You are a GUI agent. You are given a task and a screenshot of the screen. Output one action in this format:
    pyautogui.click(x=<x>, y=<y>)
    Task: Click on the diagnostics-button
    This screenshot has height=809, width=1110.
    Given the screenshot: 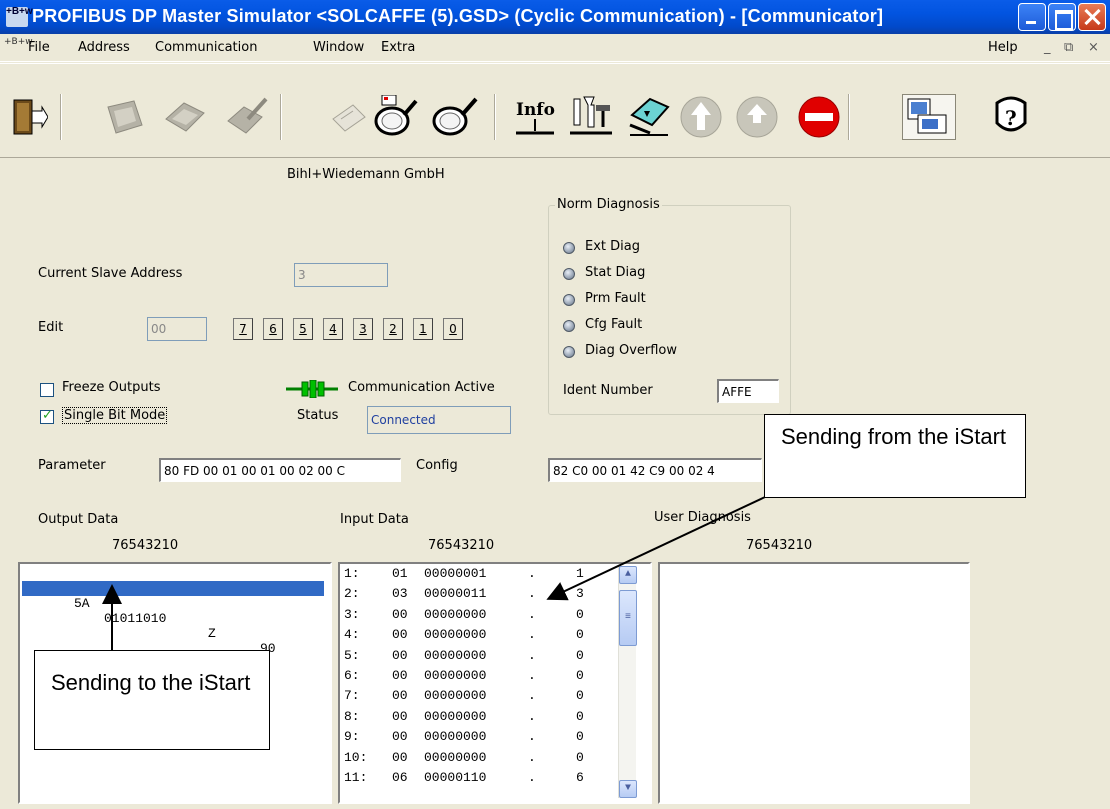 What is the action you would take?
    pyautogui.click(x=649, y=117)
    